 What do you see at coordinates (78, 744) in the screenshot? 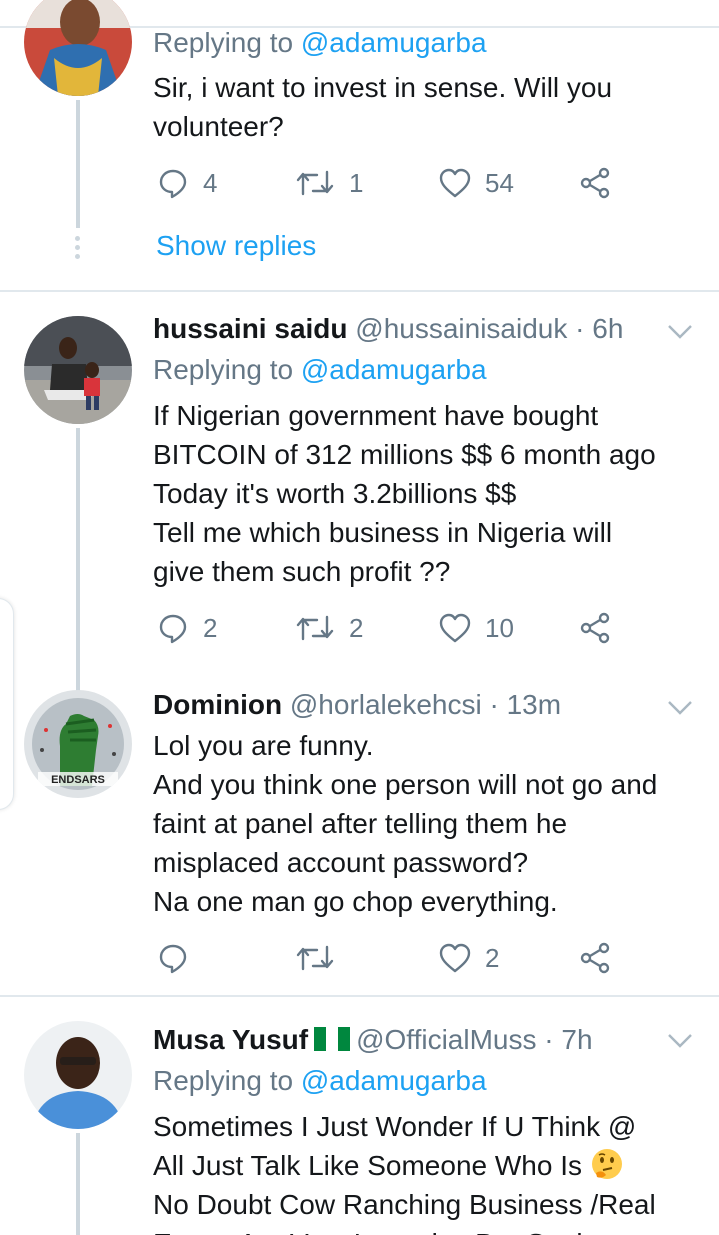
I see `avatar: ENDSARS` at bounding box center [78, 744].